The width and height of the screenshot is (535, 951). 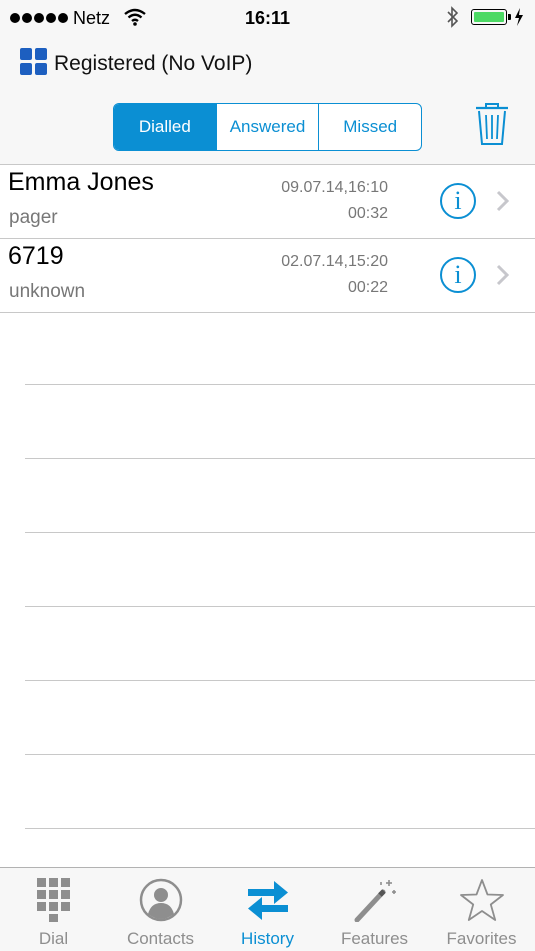 What do you see at coordinates (367, 213) in the screenshot?
I see `call-duration: 00:32` at bounding box center [367, 213].